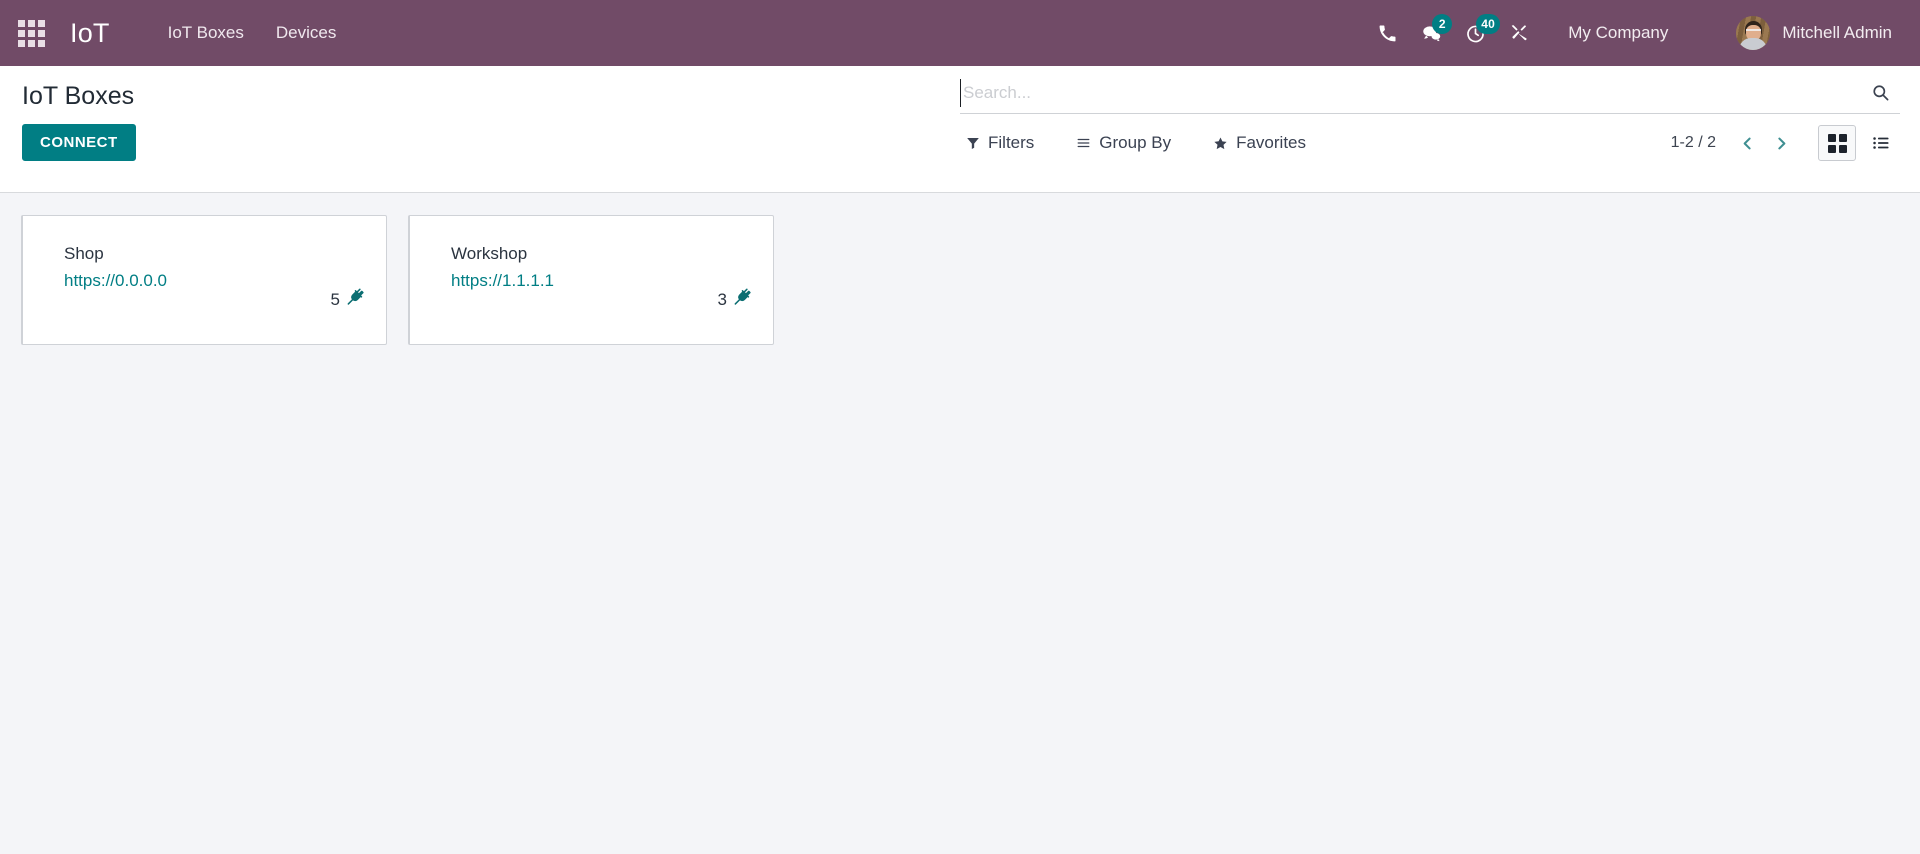 The height and width of the screenshot is (854, 1920). Describe the element at coordinates (1881, 143) in the screenshot. I see `list-view-icon` at that location.